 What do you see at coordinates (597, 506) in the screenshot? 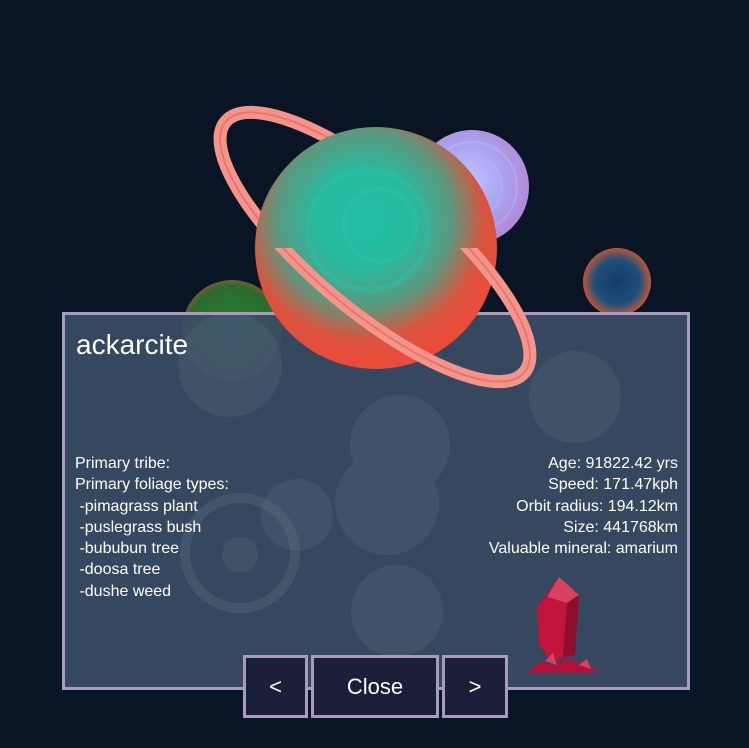
I see `planet-orbit-radius: Orbit radius: 194.12km` at bounding box center [597, 506].